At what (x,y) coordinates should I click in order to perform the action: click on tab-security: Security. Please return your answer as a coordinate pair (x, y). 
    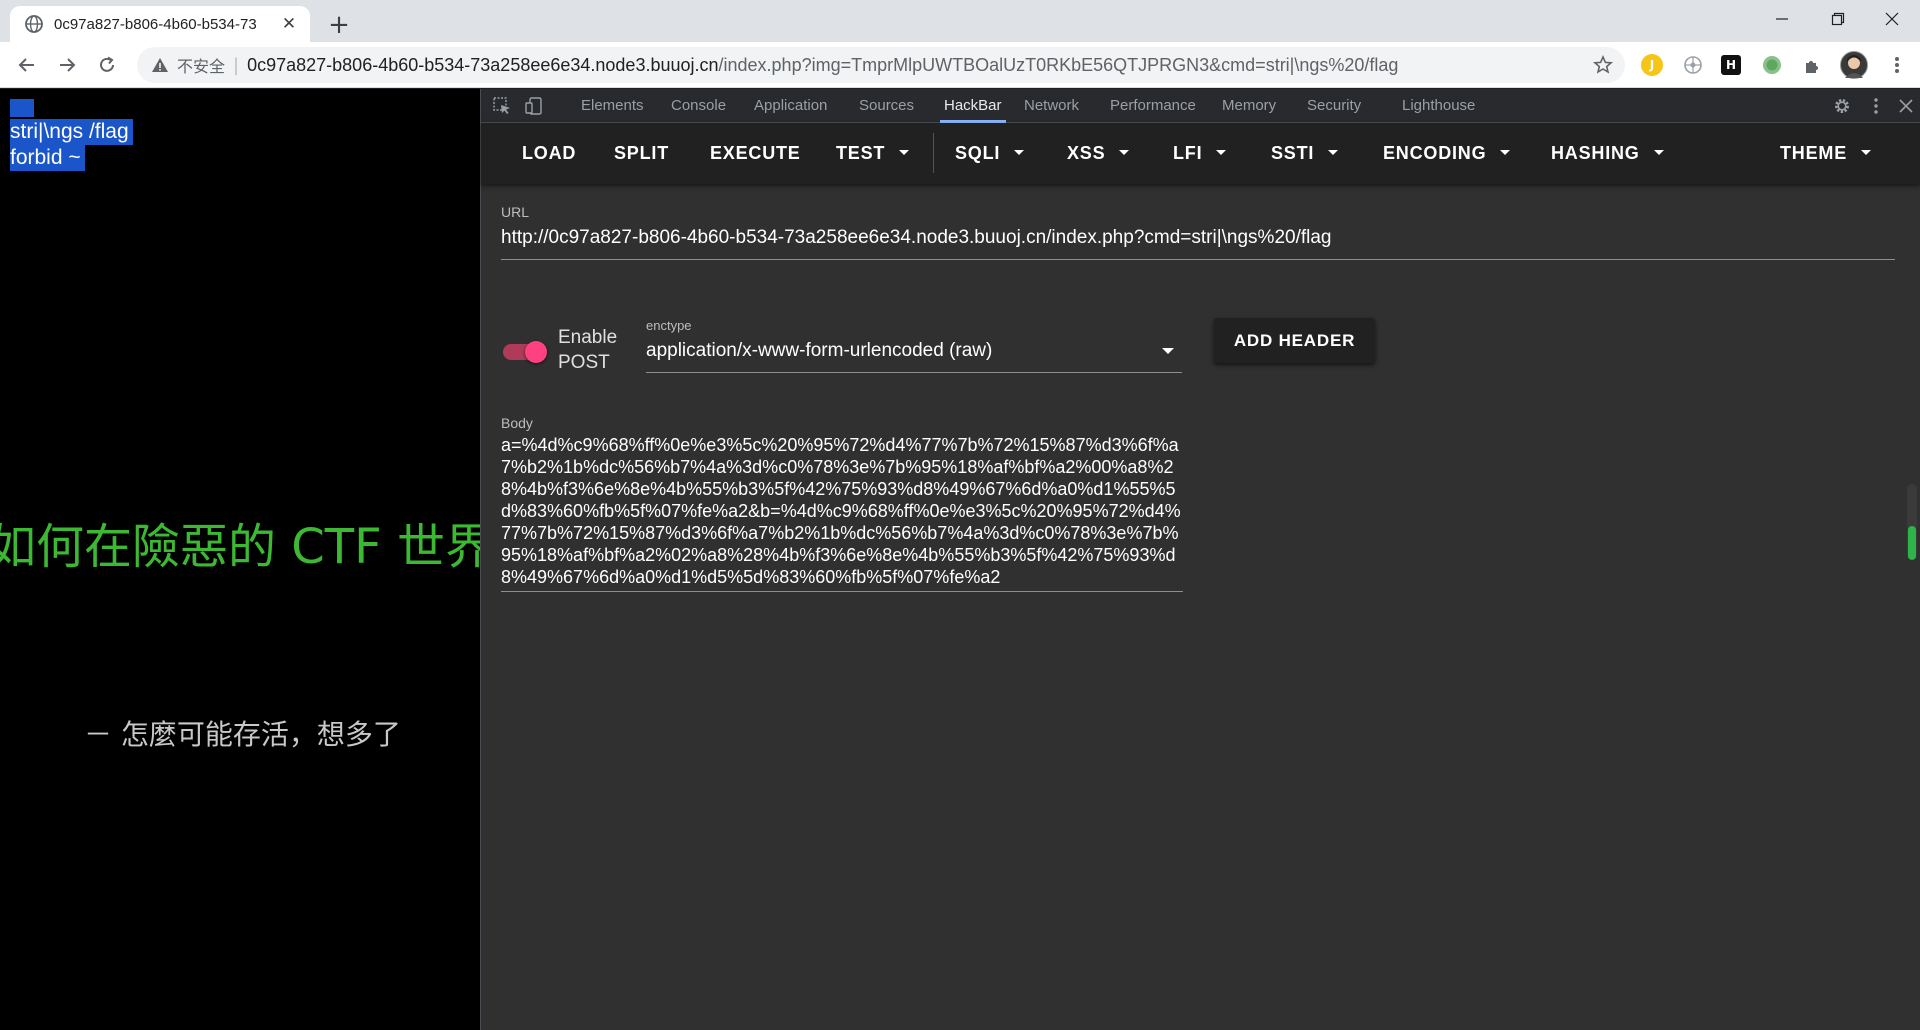
    Looking at the image, I should click on (1334, 106).